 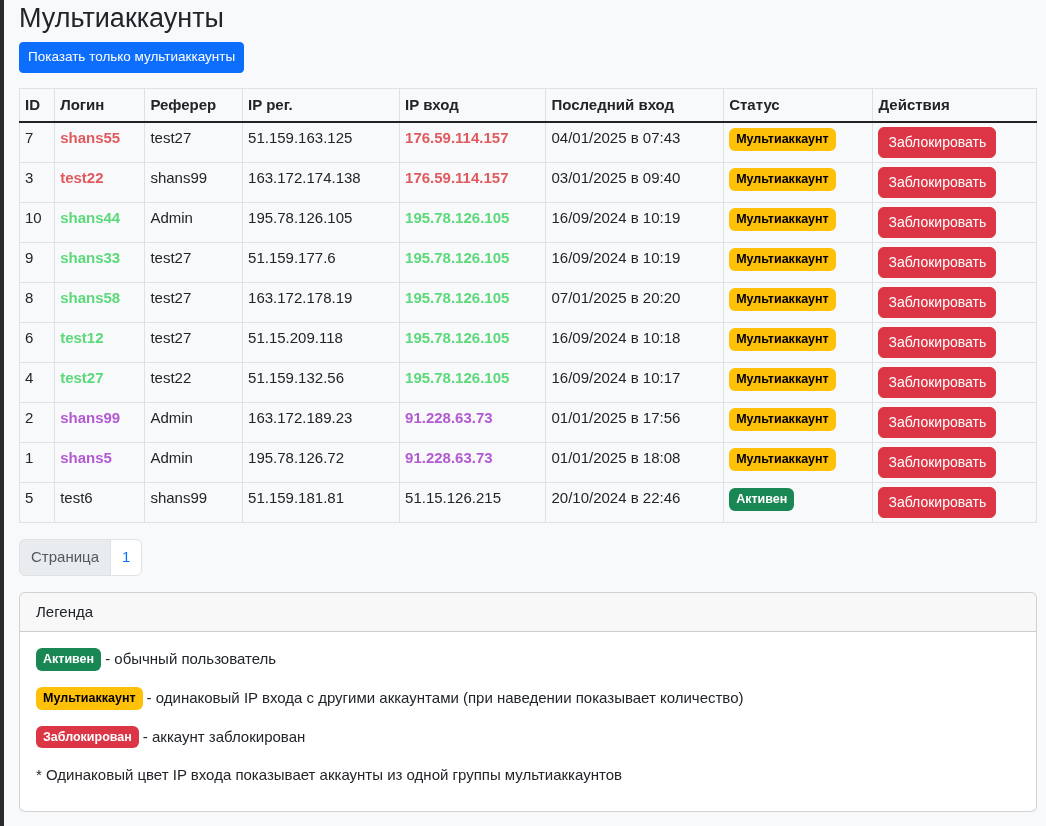 I want to click on table-cell: 07/01/2025 в 20:20, so click(x=634, y=302).